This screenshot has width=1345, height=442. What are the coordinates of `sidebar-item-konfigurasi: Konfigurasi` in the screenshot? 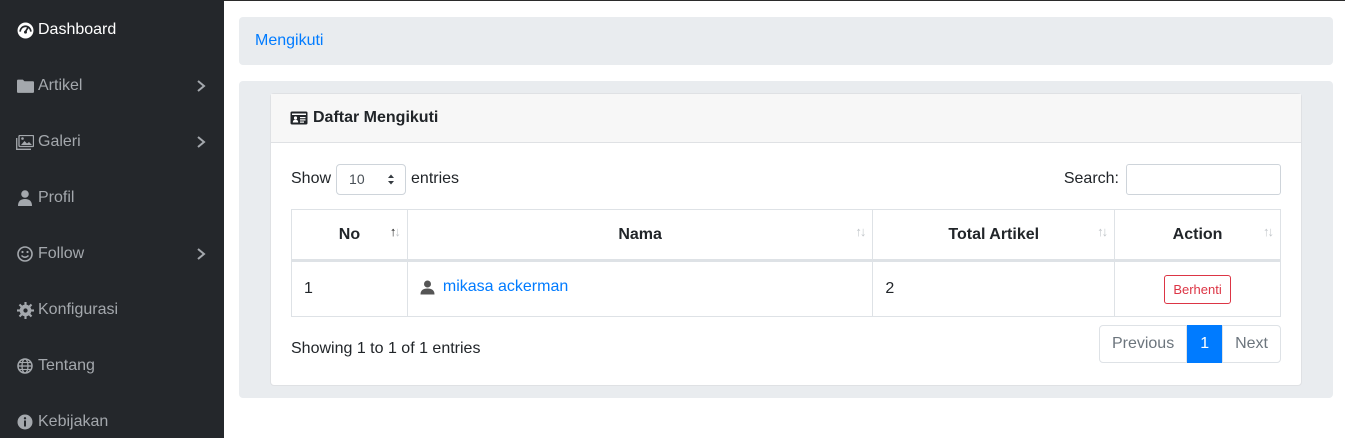 It's located at (112, 310).